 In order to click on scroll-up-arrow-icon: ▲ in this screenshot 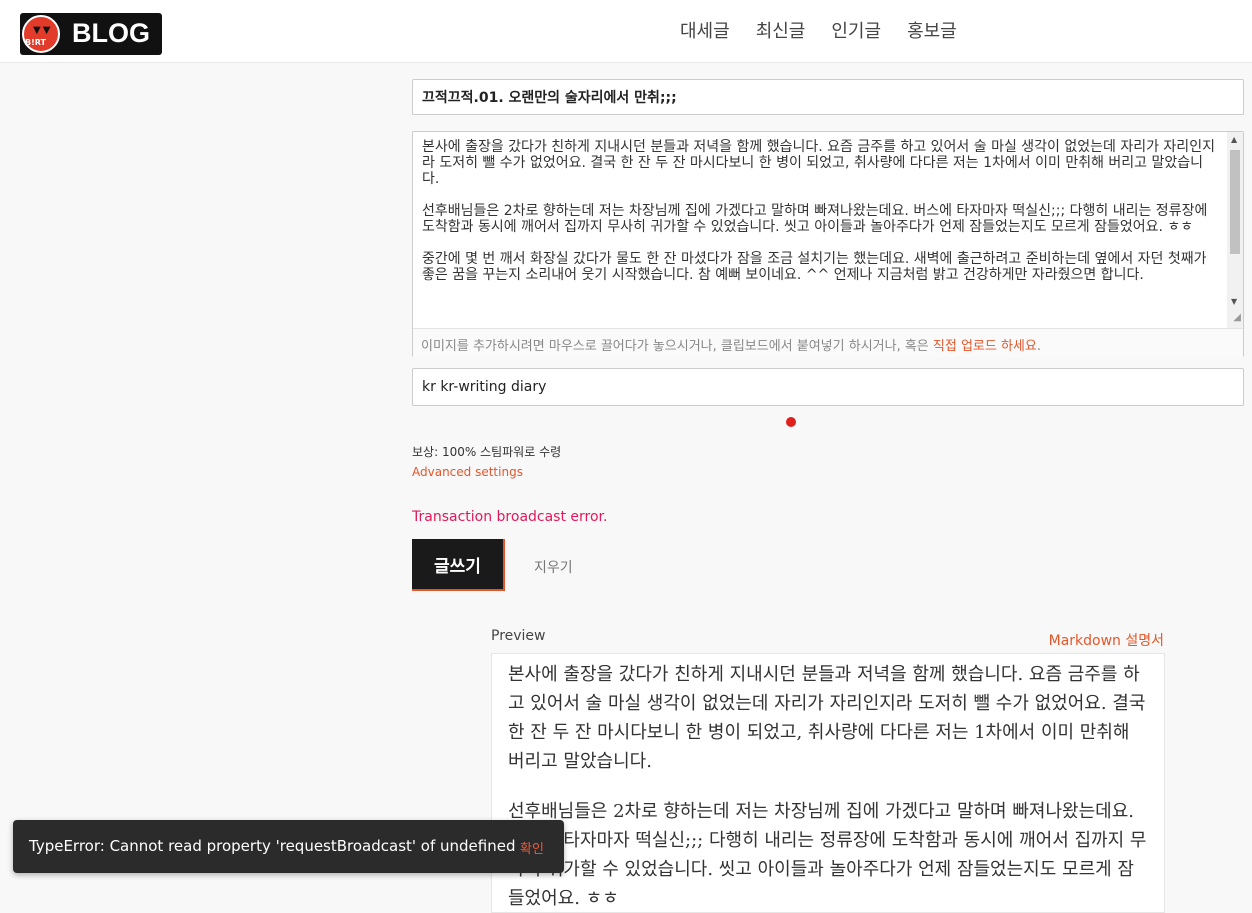, I will do `click(1234, 139)`.